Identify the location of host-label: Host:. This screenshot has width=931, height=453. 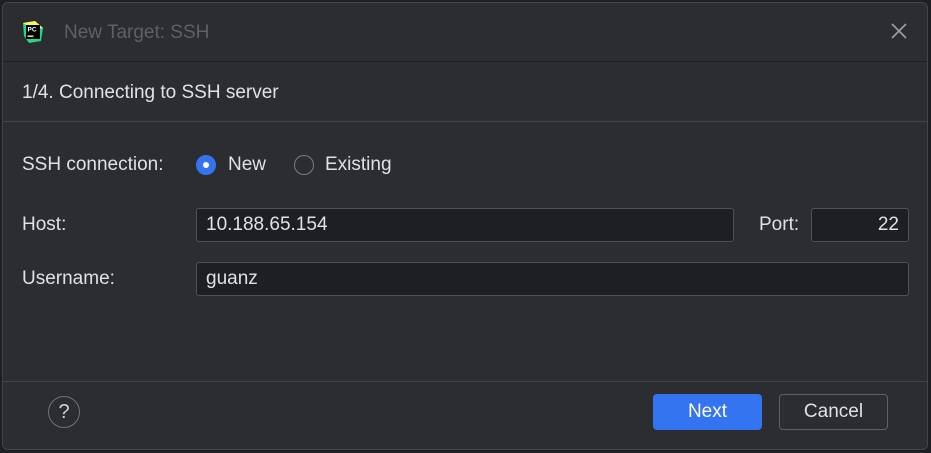
(44, 224).